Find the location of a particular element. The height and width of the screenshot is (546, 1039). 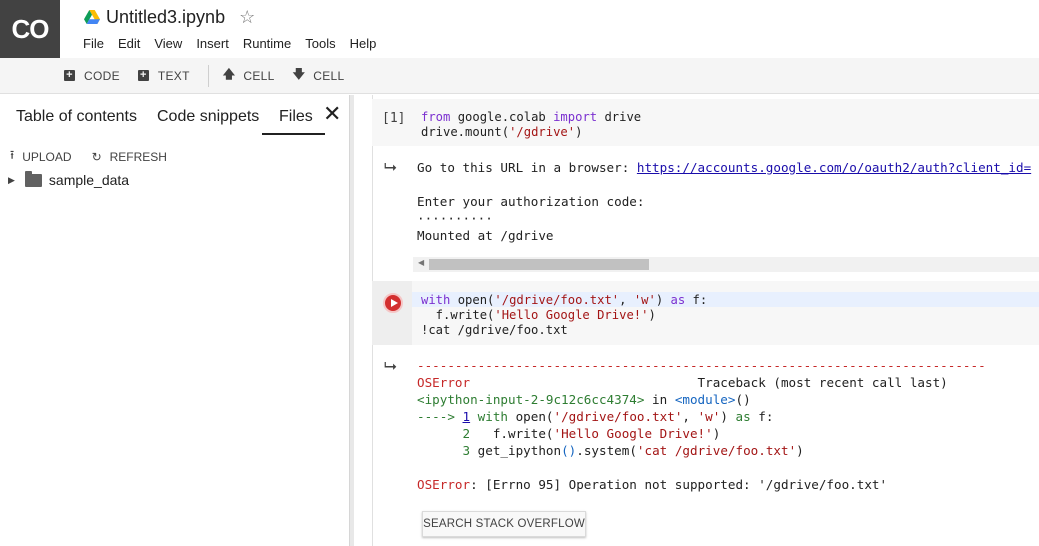

menu-file: File is located at coordinates (93, 43).